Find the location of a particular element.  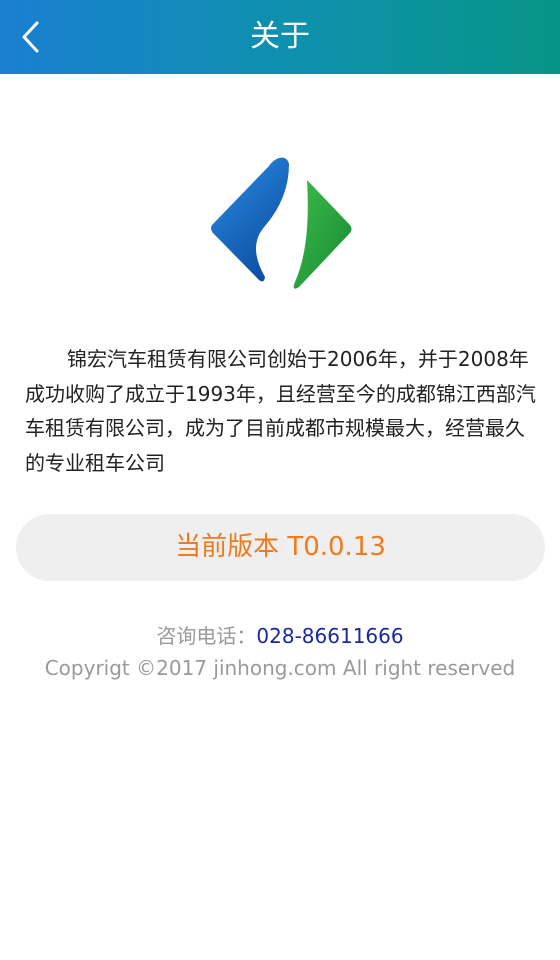

chevron-left-icon is located at coordinates (30, 37).